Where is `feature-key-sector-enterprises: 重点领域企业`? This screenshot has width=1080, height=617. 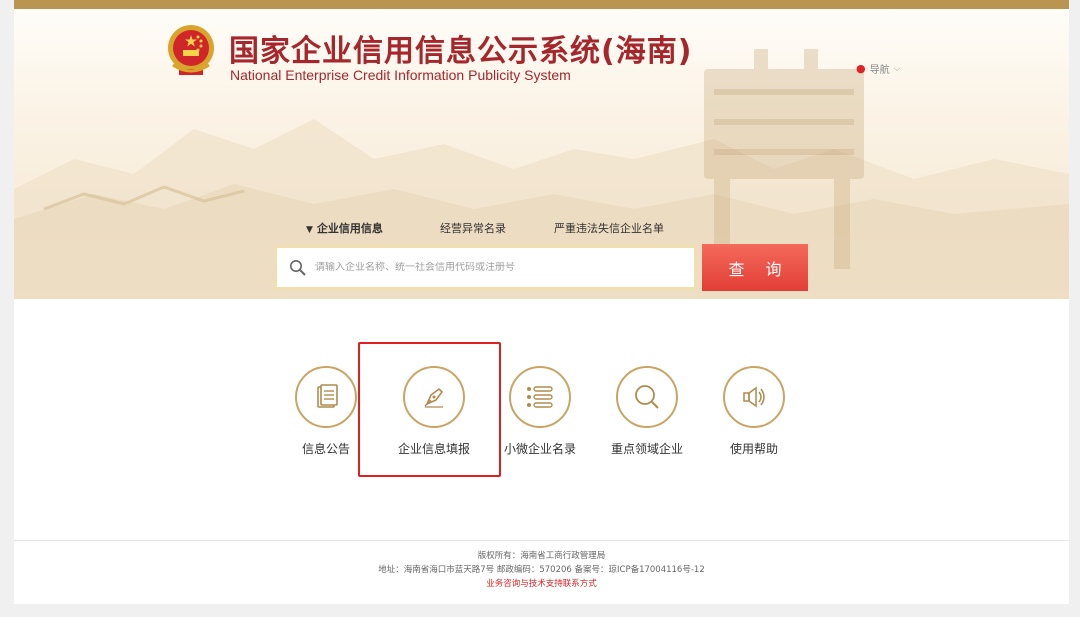
feature-key-sector-enterprises: 重点领域企业 is located at coordinates (647, 411).